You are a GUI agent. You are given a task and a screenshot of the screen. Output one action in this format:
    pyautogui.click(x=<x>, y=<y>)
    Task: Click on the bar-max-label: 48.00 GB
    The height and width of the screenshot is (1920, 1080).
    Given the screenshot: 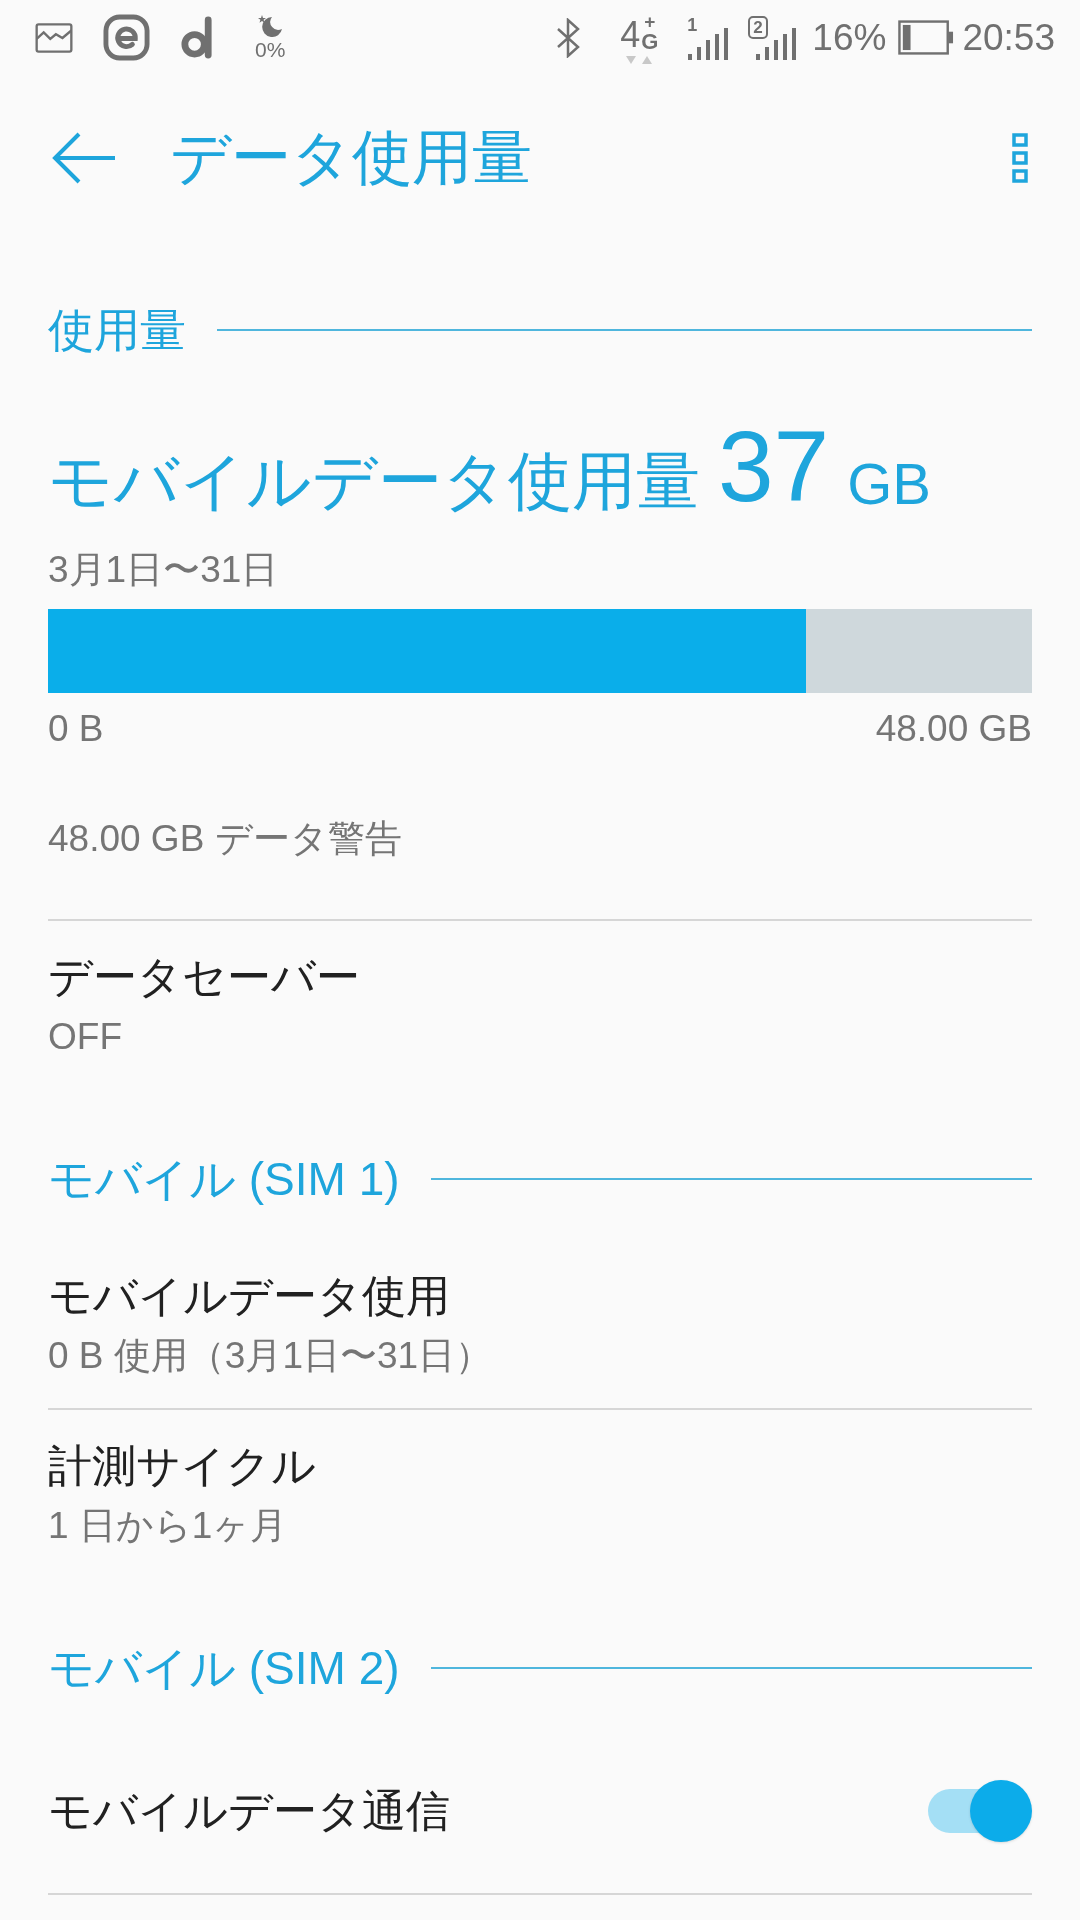 What is the action you would take?
    pyautogui.click(x=953, y=728)
    